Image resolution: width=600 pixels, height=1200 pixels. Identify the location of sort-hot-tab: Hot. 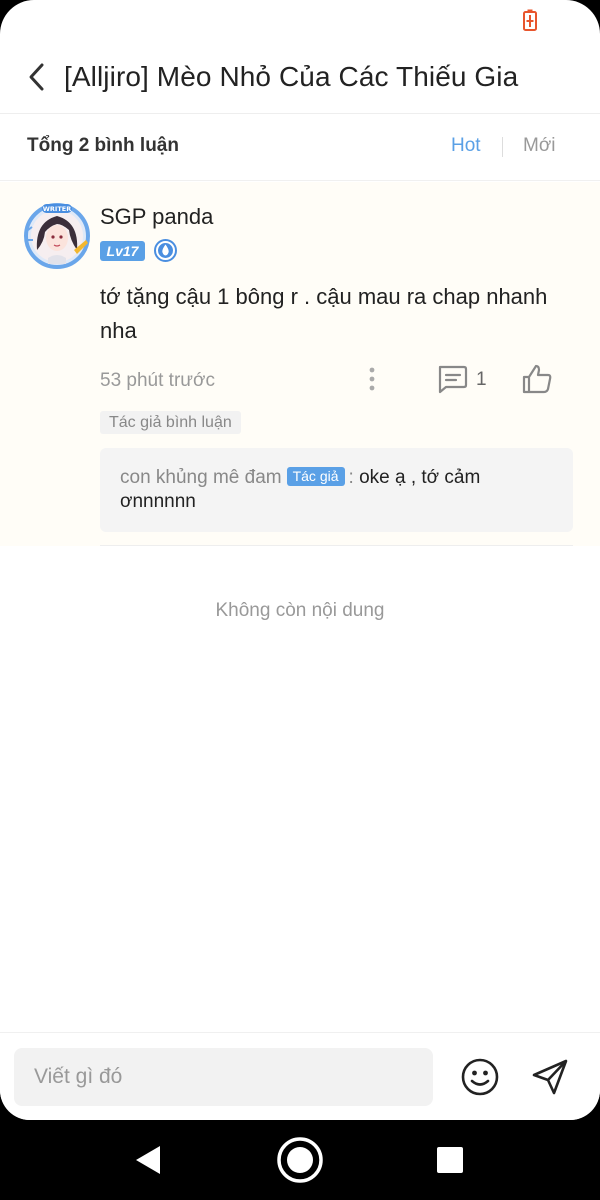
(466, 146).